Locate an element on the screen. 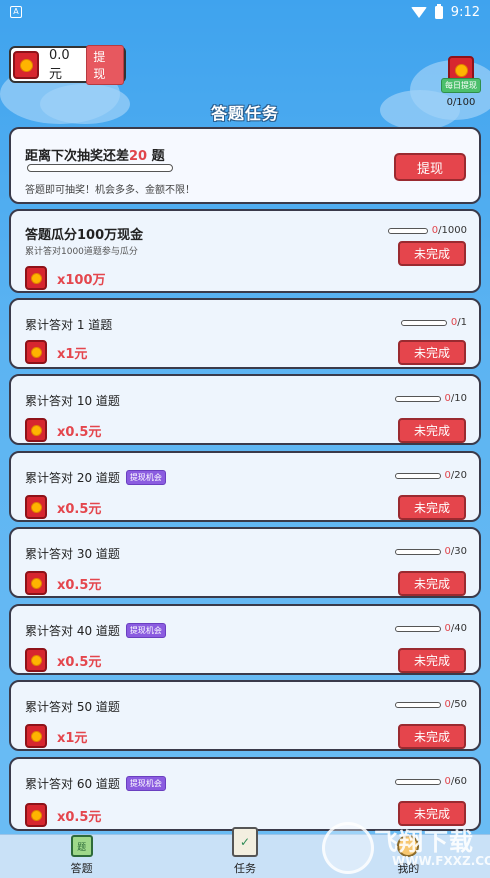 Image resolution: width=490 pixels, height=878 pixels. task-title: 累计答对 50 道题 is located at coordinates (72, 706).